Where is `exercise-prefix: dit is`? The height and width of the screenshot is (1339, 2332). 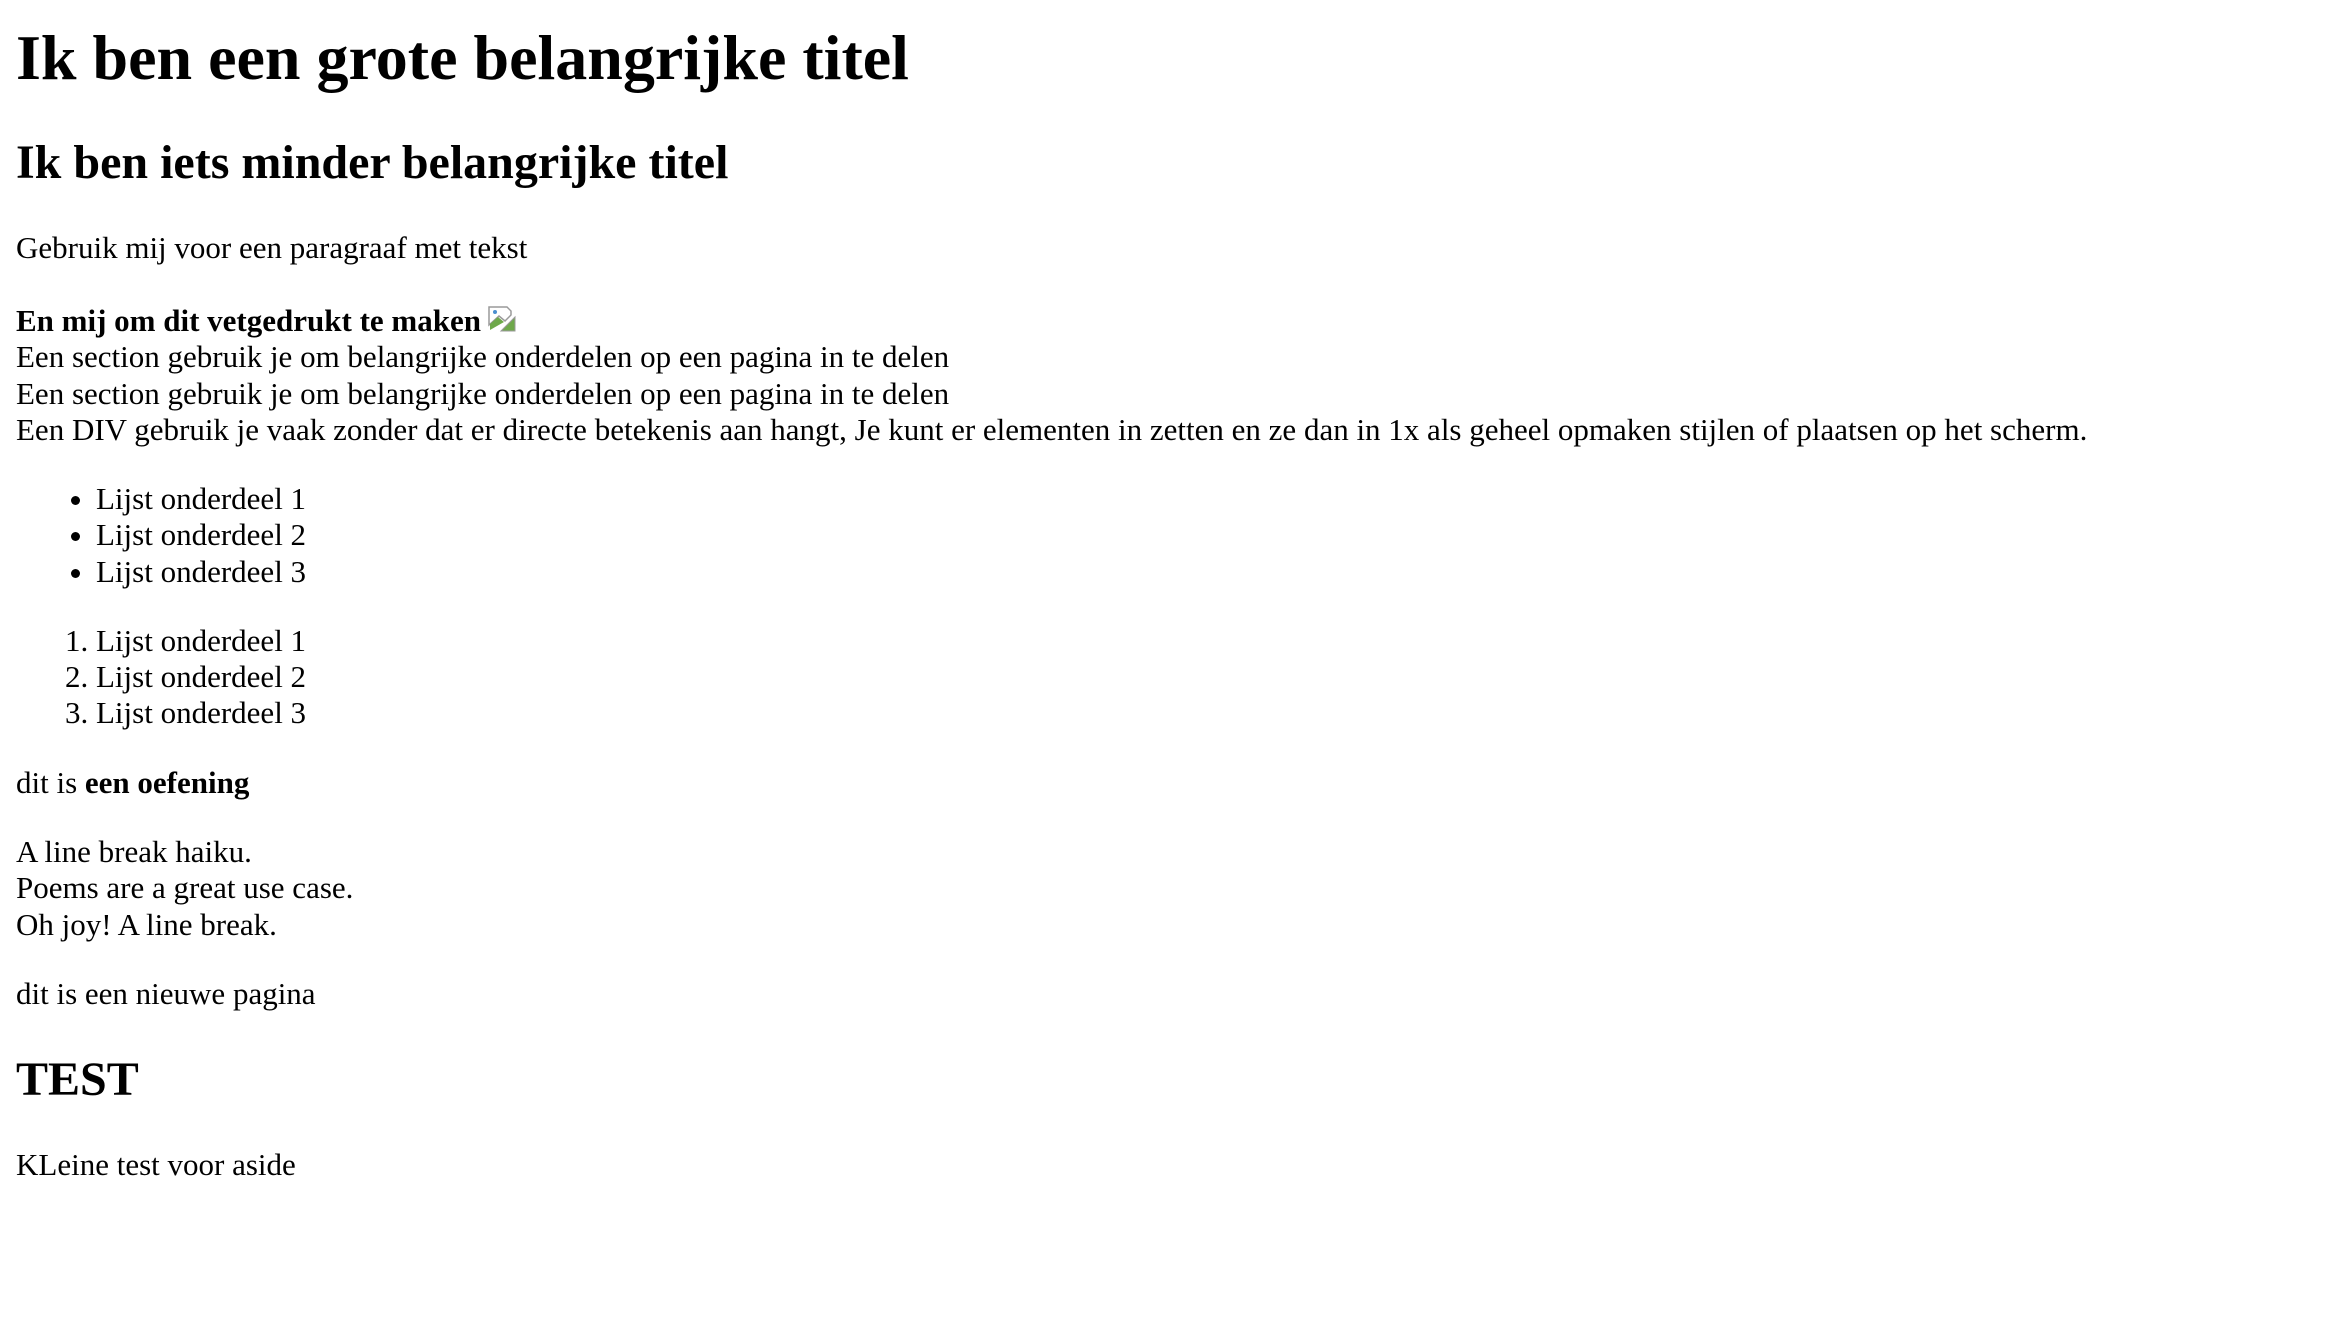
exercise-prefix: dit is is located at coordinates (50, 782).